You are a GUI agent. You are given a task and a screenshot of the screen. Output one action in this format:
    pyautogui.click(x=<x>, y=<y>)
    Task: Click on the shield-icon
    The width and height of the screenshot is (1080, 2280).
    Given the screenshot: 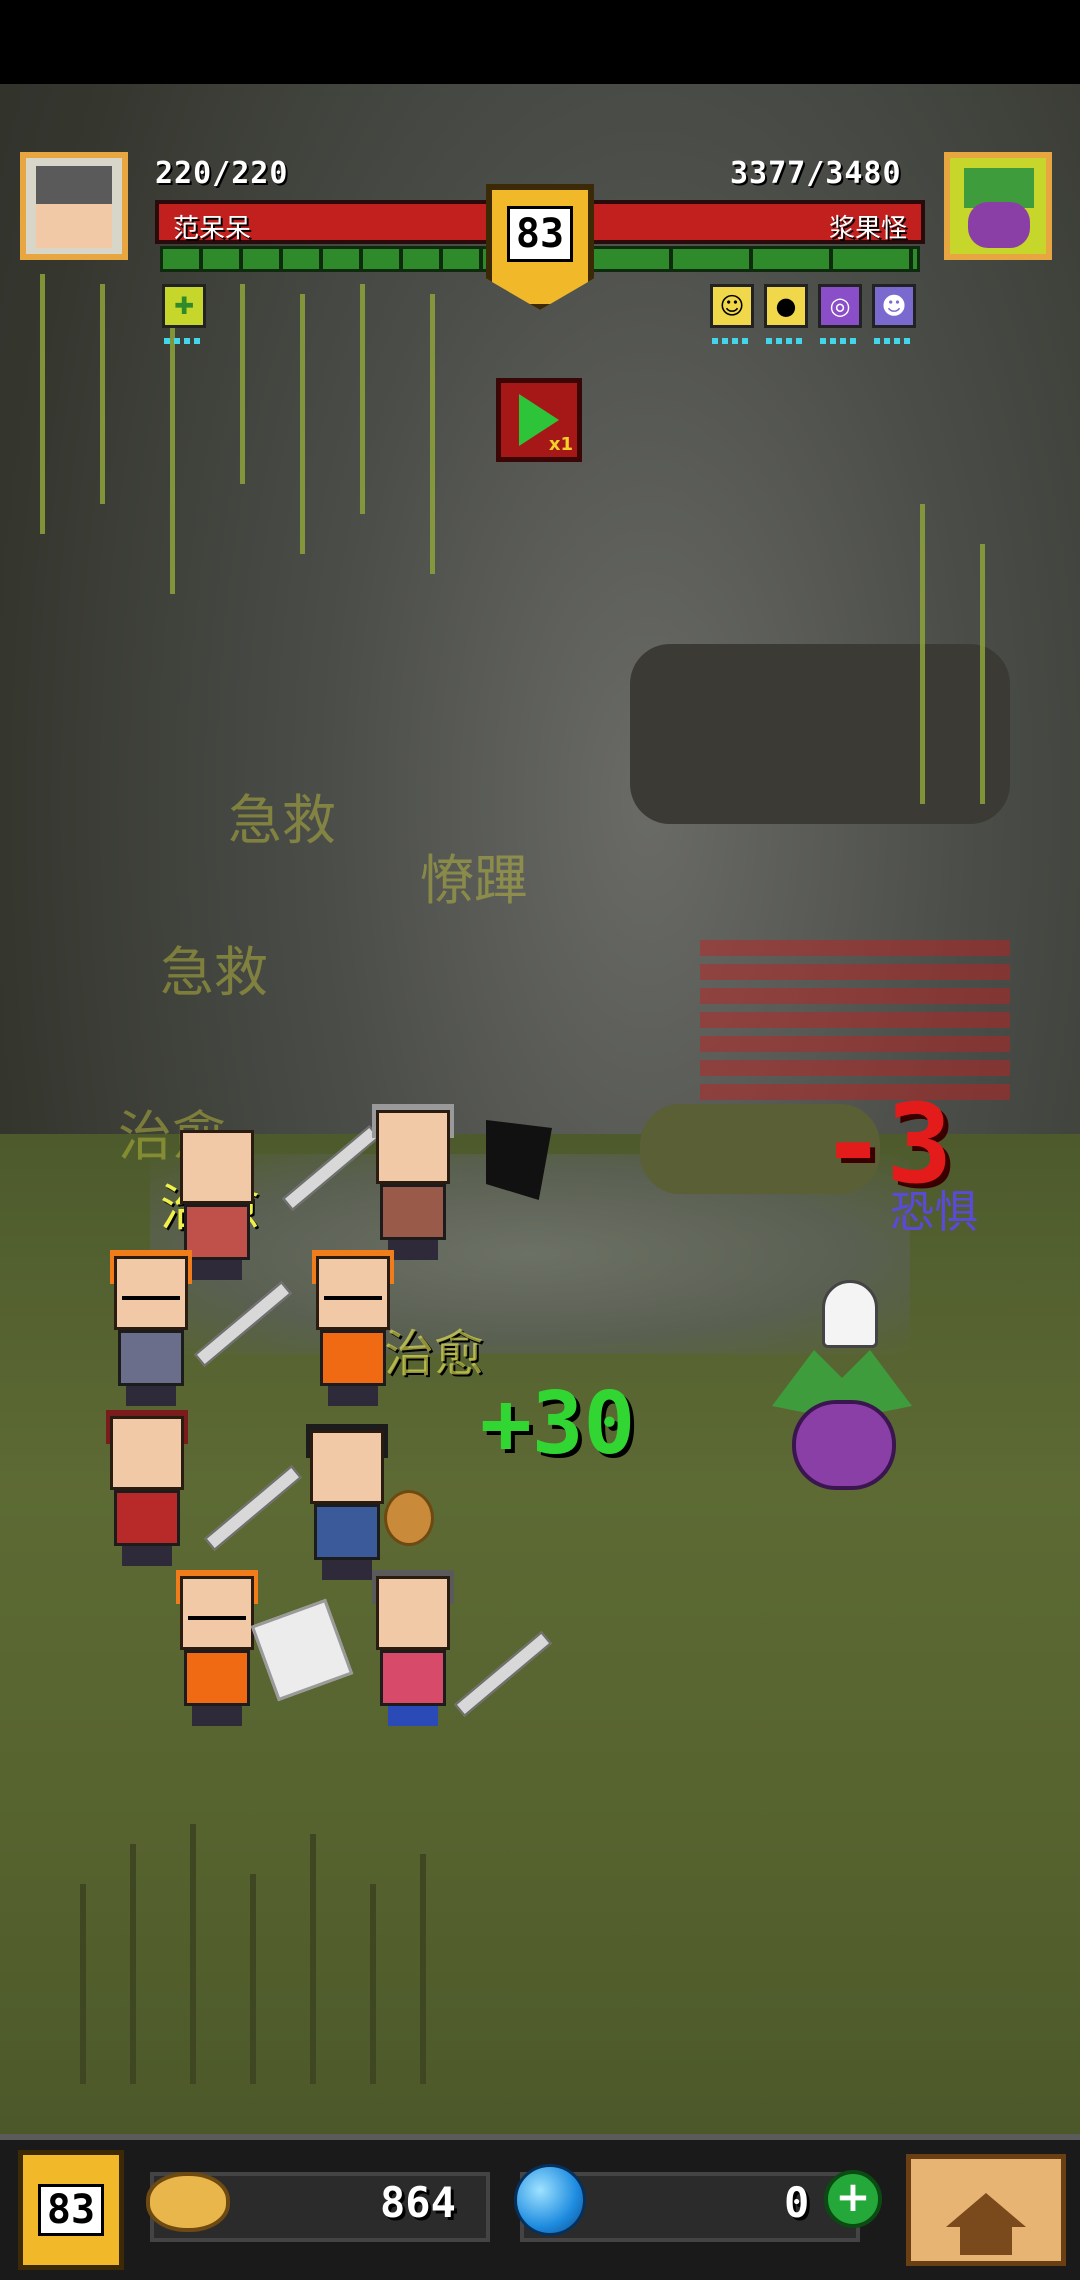 What is the action you would take?
    pyautogui.click(x=409, y=1518)
    